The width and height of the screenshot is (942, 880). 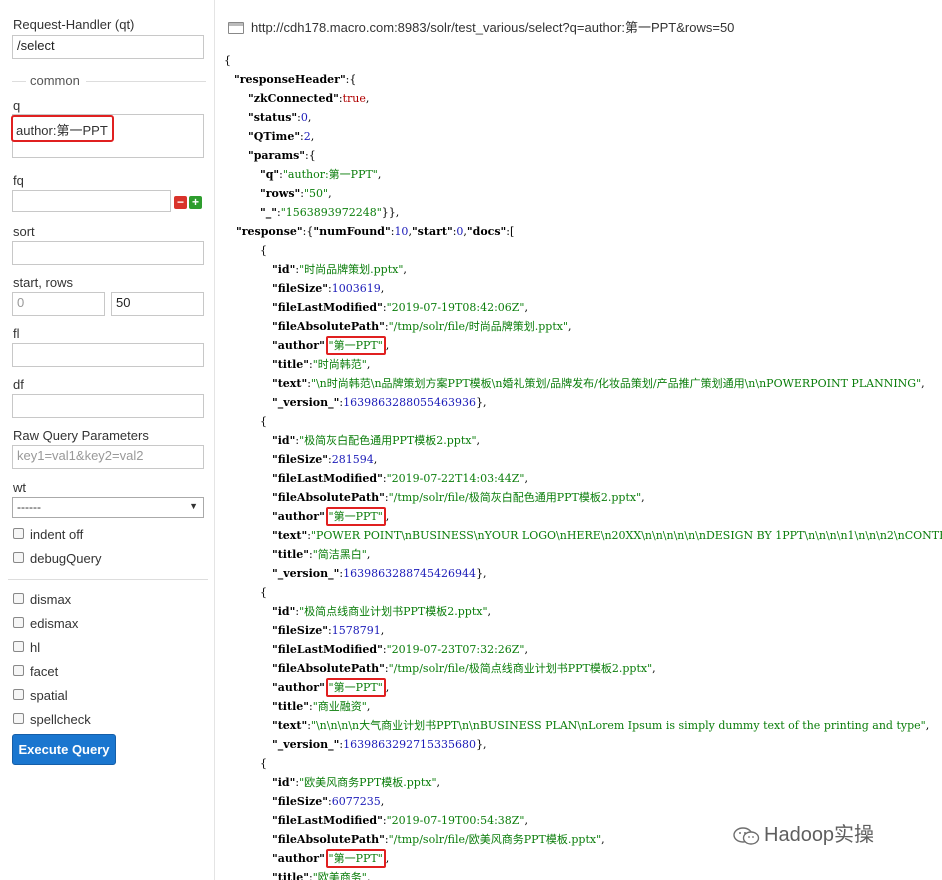 What do you see at coordinates (66, 558) in the screenshot?
I see `debug-query-label: debugQuery` at bounding box center [66, 558].